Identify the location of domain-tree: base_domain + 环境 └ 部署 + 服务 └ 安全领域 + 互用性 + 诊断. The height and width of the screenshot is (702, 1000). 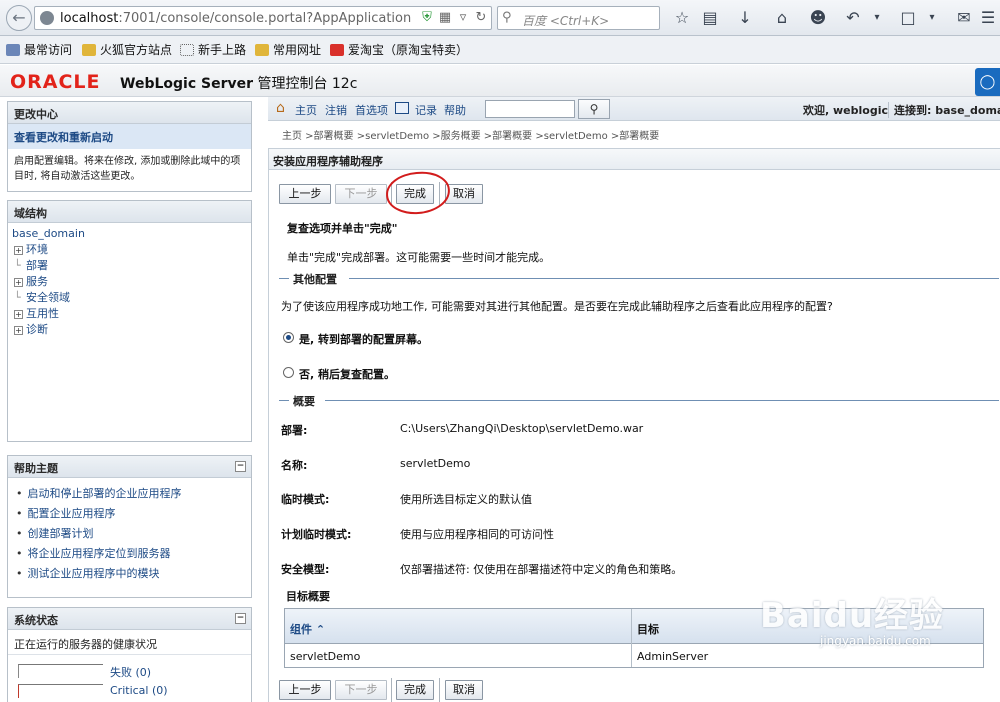
(129, 282).